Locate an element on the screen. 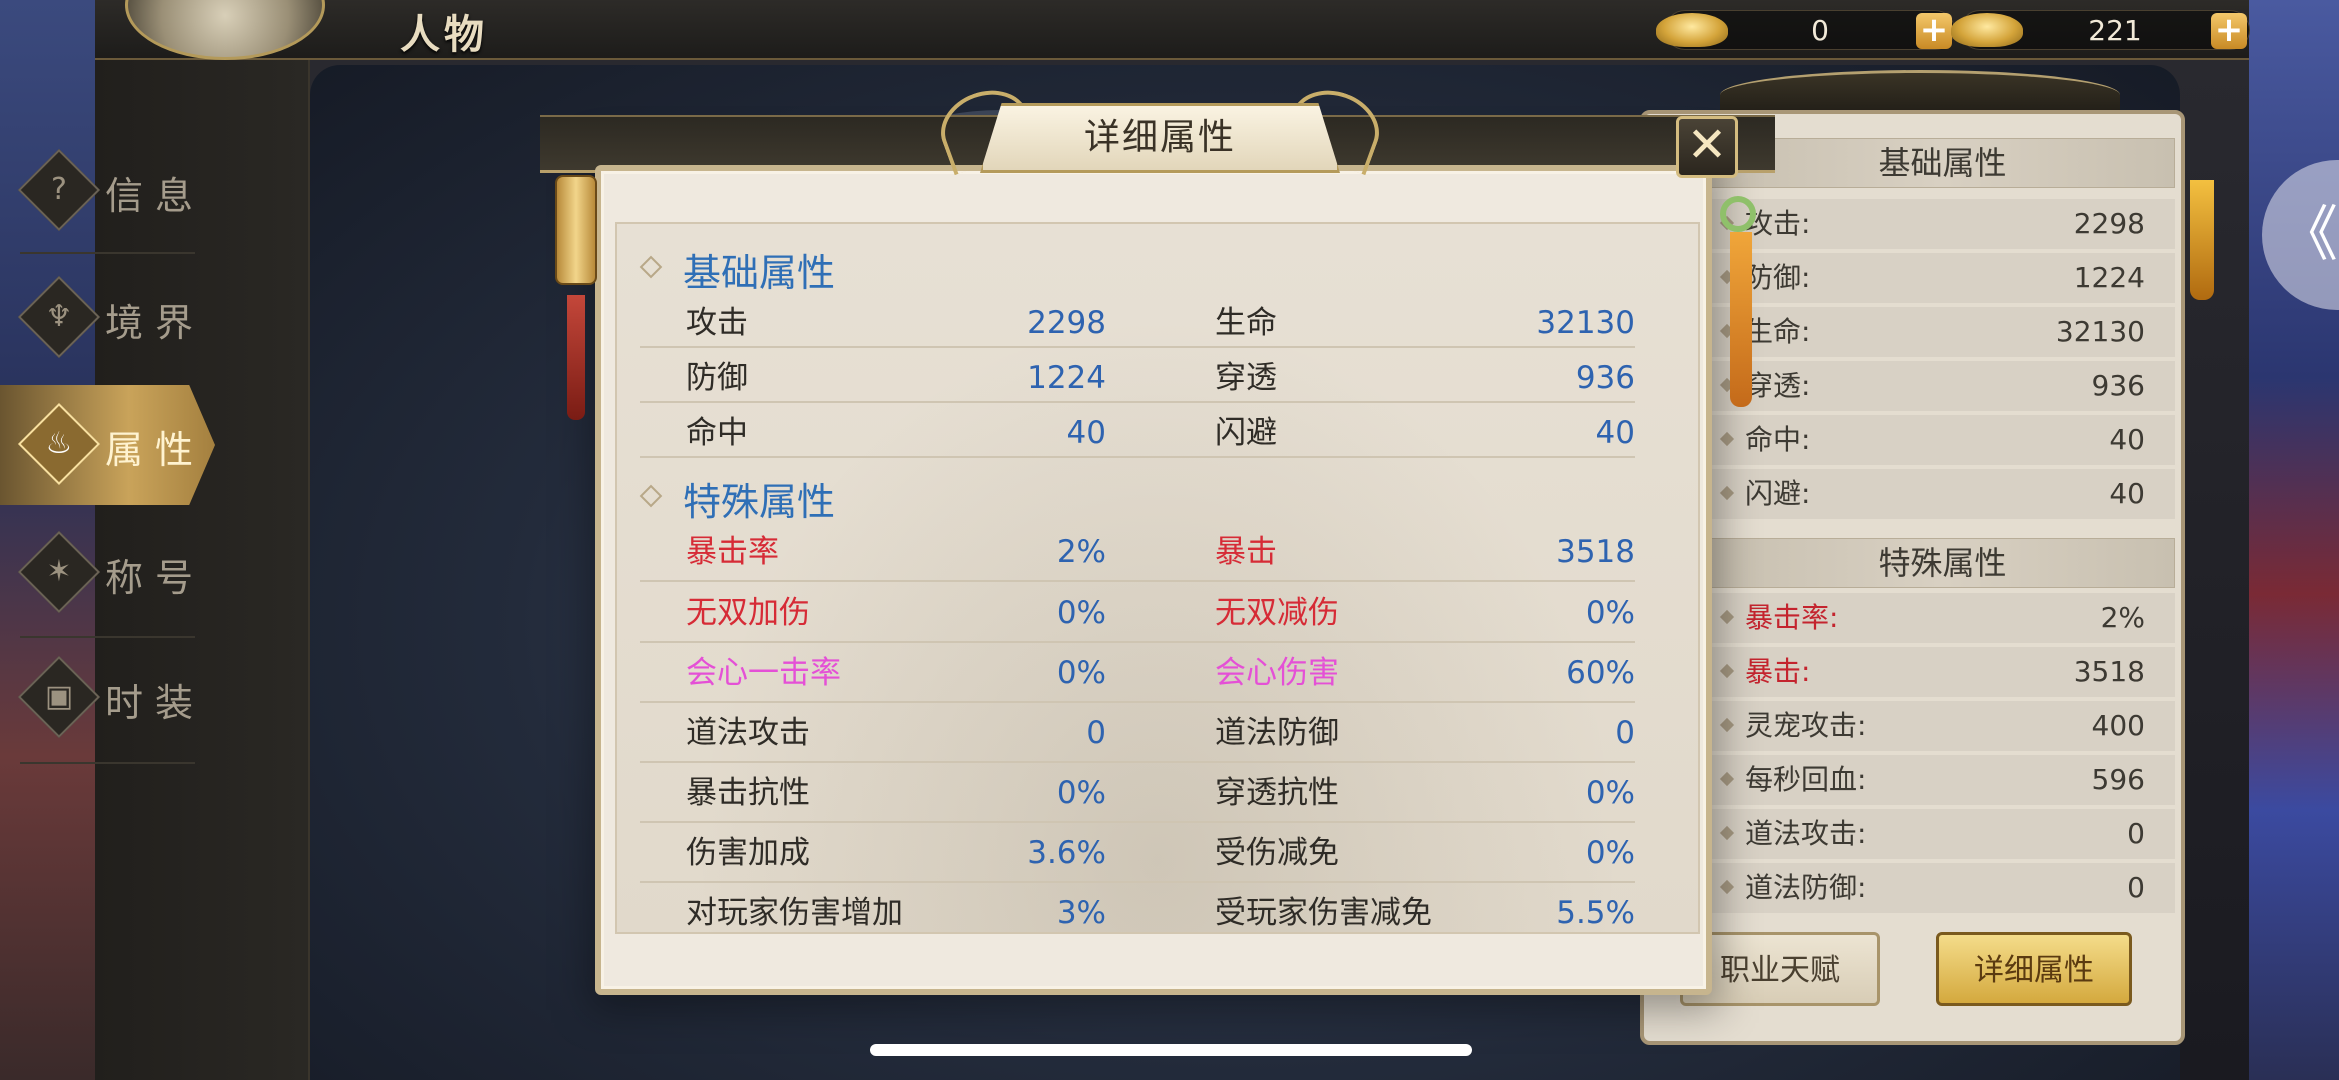  right-basic-row: 闪避: 40 is located at coordinates (1942, 494).